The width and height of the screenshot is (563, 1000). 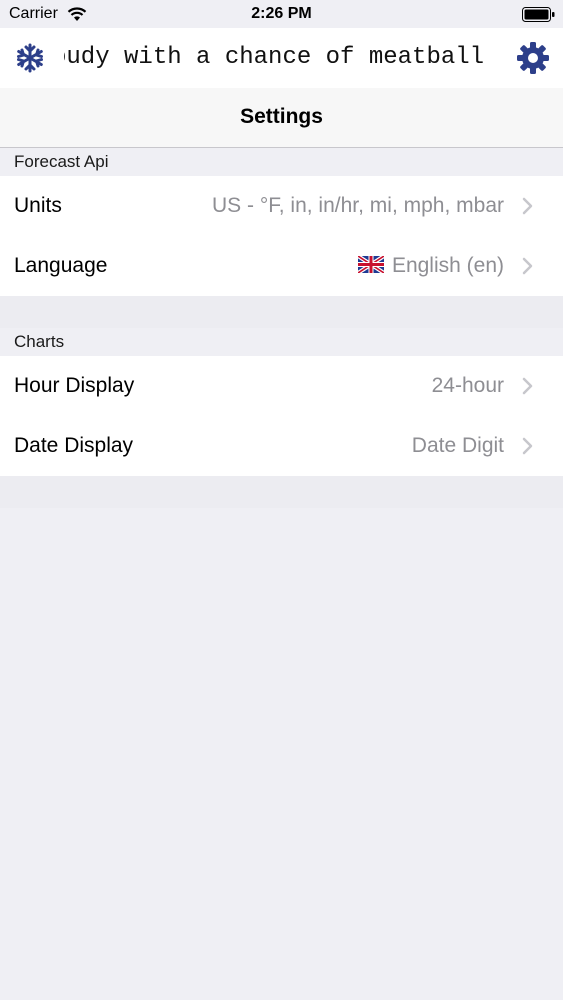 I want to click on row-value: Date Digit, so click(x=457, y=445).